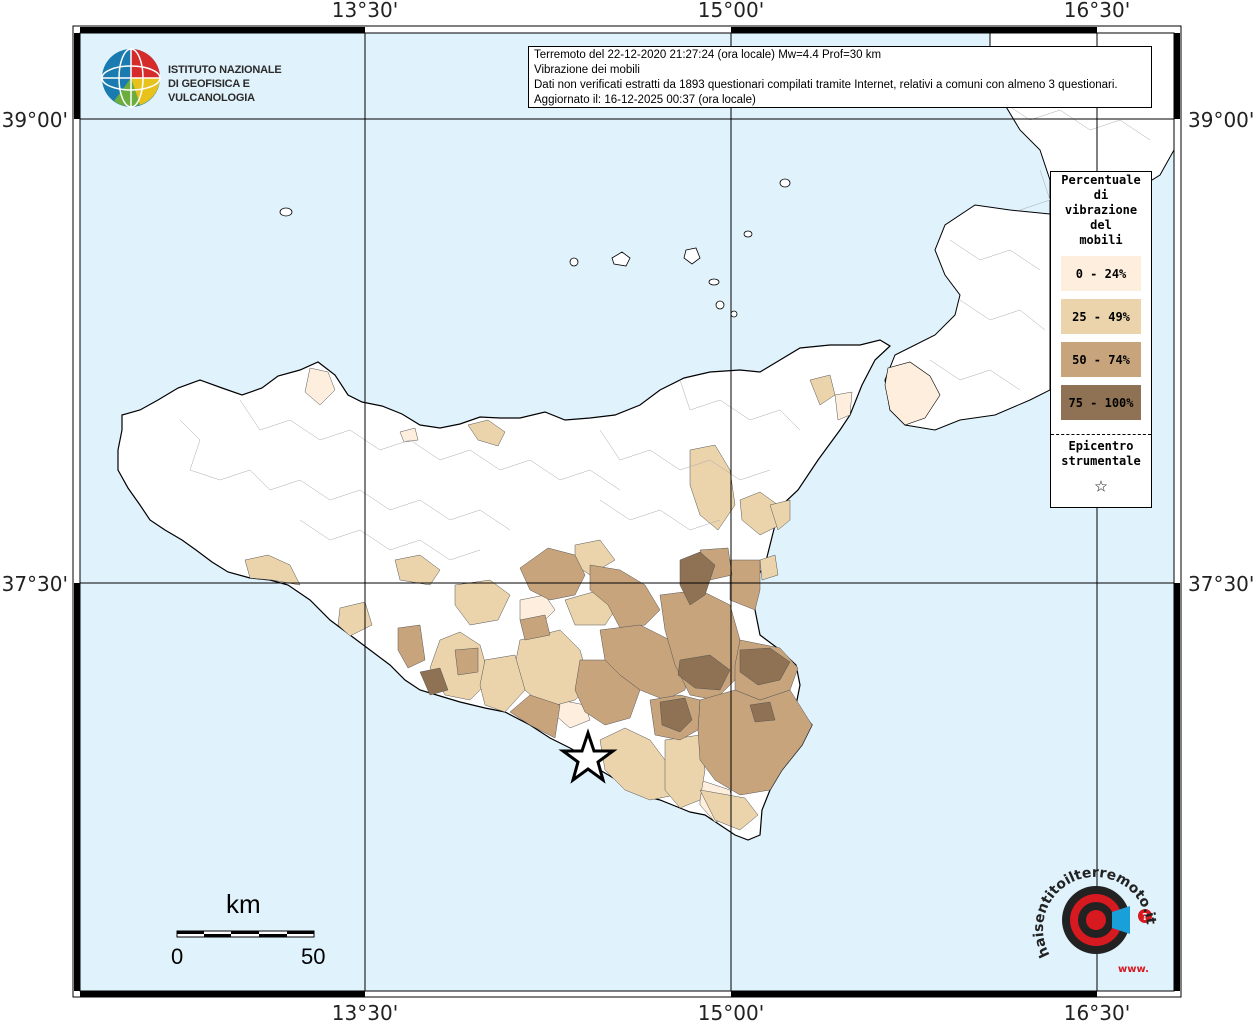 The height and width of the screenshot is (1024, 1254). Describe the element at coordinates (1101, 461) in the screenshot. I see `legend-epicenter-line2: strumentale` at that location.